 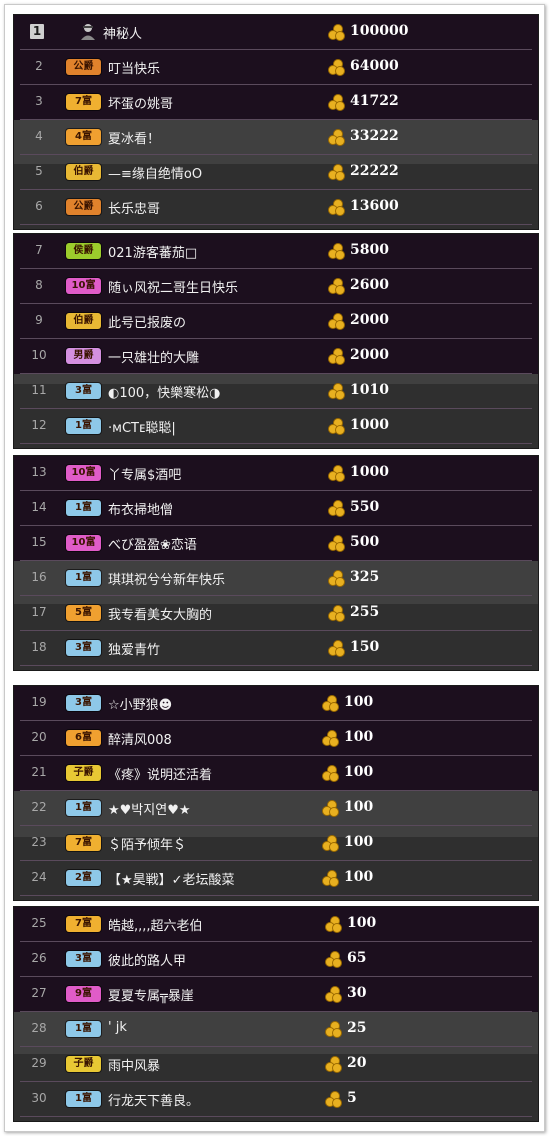 What do you see at coordinates (276, 994) in the screenshot?
I see `list-item: 27 9富 夏夏专属╦暴崖 30` at bounding box center [276, 994].